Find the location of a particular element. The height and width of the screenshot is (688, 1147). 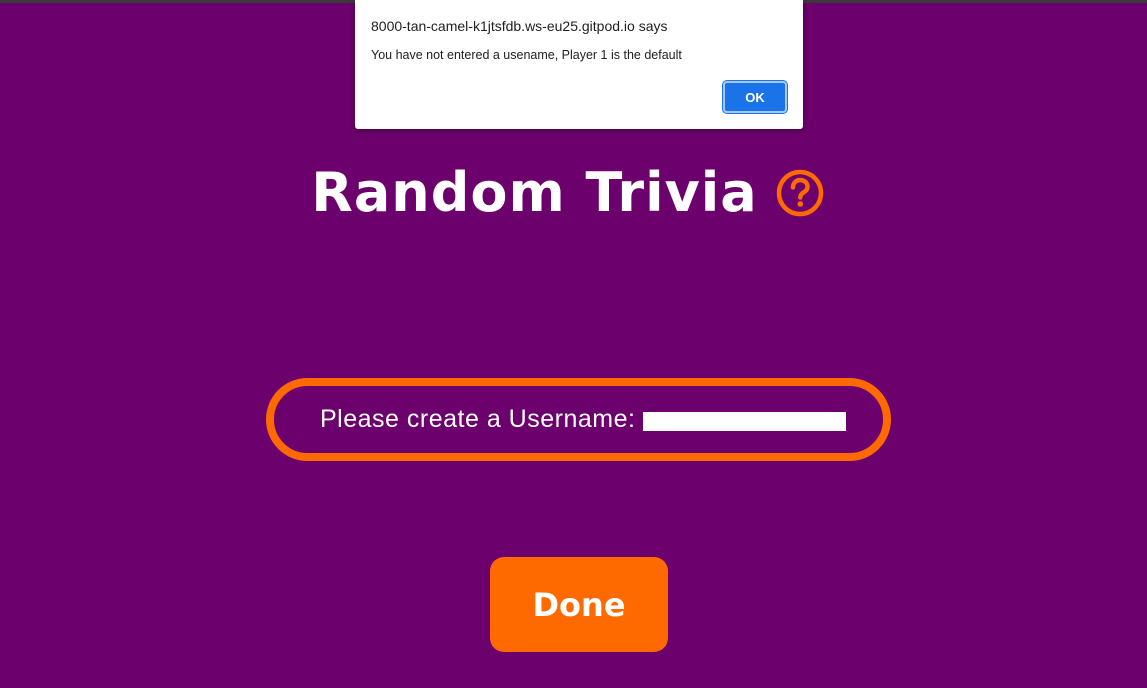

done-button: Done is located at coordinates (579, 604).